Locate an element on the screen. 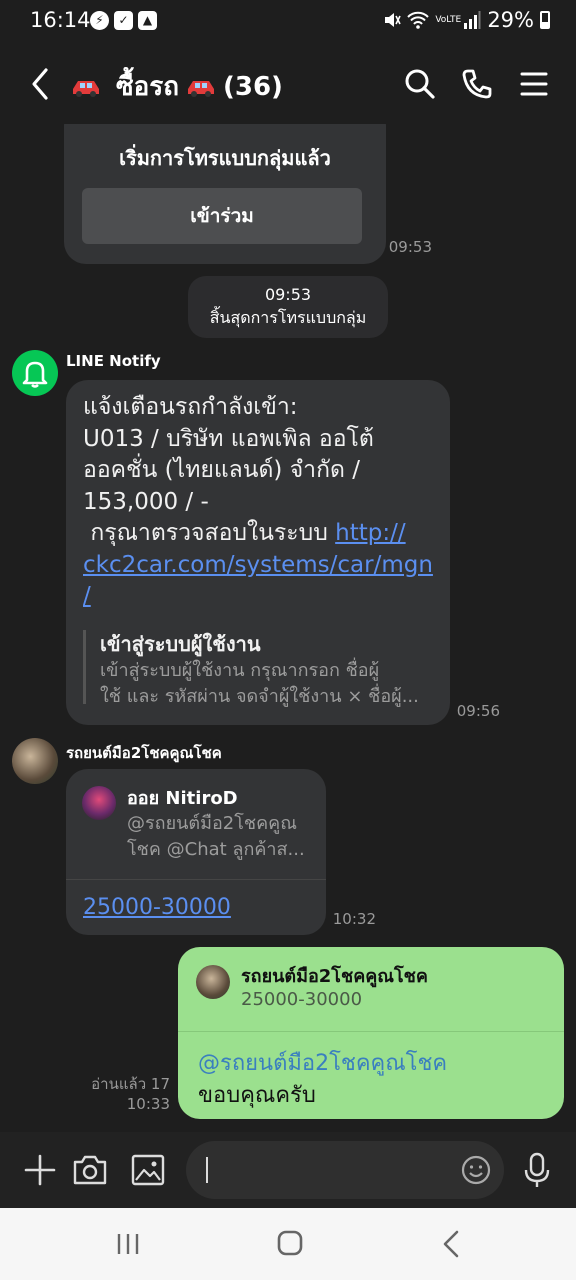 The image size is (576, 1280). chat-title: ซื้อรถ (36) is located at coordinates (176, 86).